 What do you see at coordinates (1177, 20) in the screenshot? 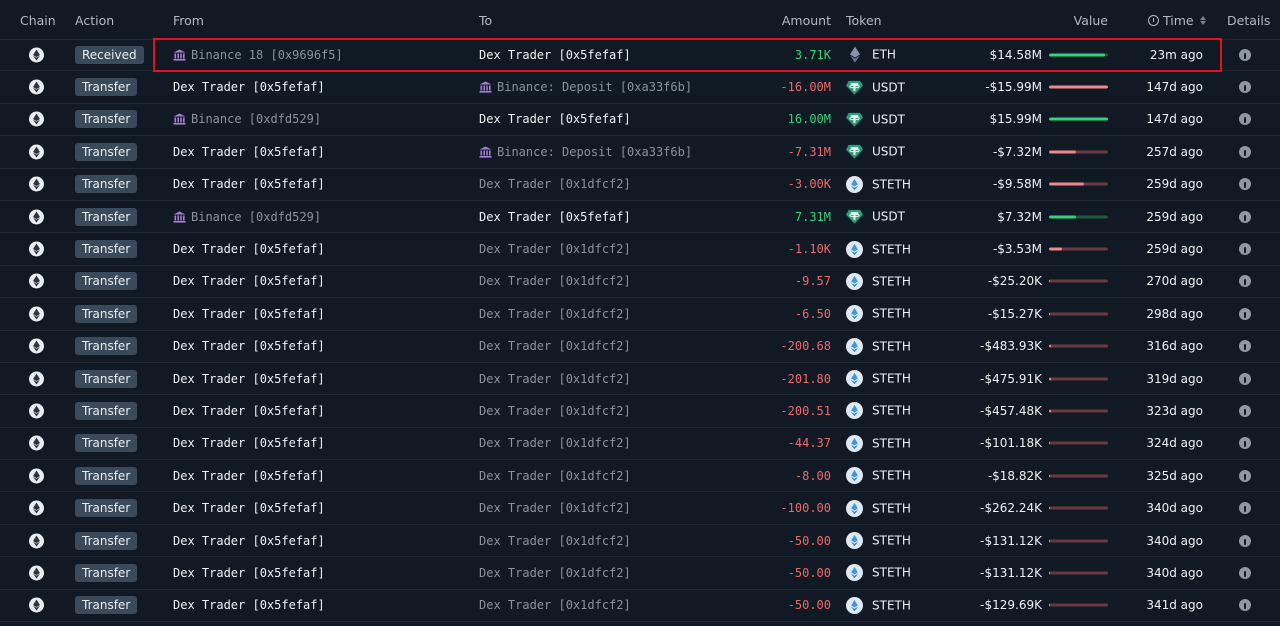
I see `column-header-time: Time` at bounding box center [1177, 20].